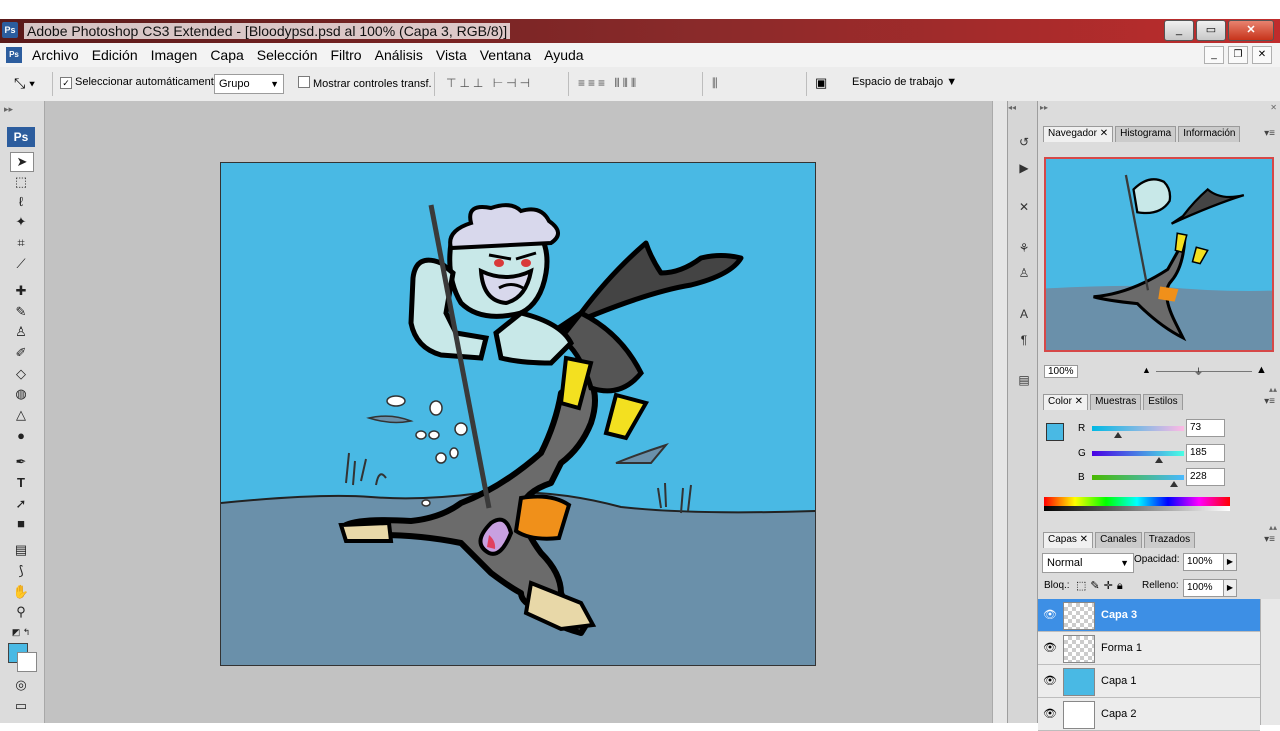 Image resolution: width=1280 pixels, height=731 pixels. Describe the element at coordinates (1024, 273) in the screenshot. I see `clone-source-icon: ♙` at that location.